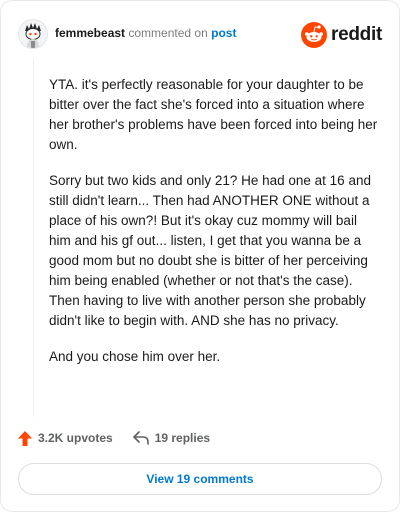 Image resolution: width=400 pixels, height=512 pixels. I want to click on username-link: femmebeast, so click(90, 33).